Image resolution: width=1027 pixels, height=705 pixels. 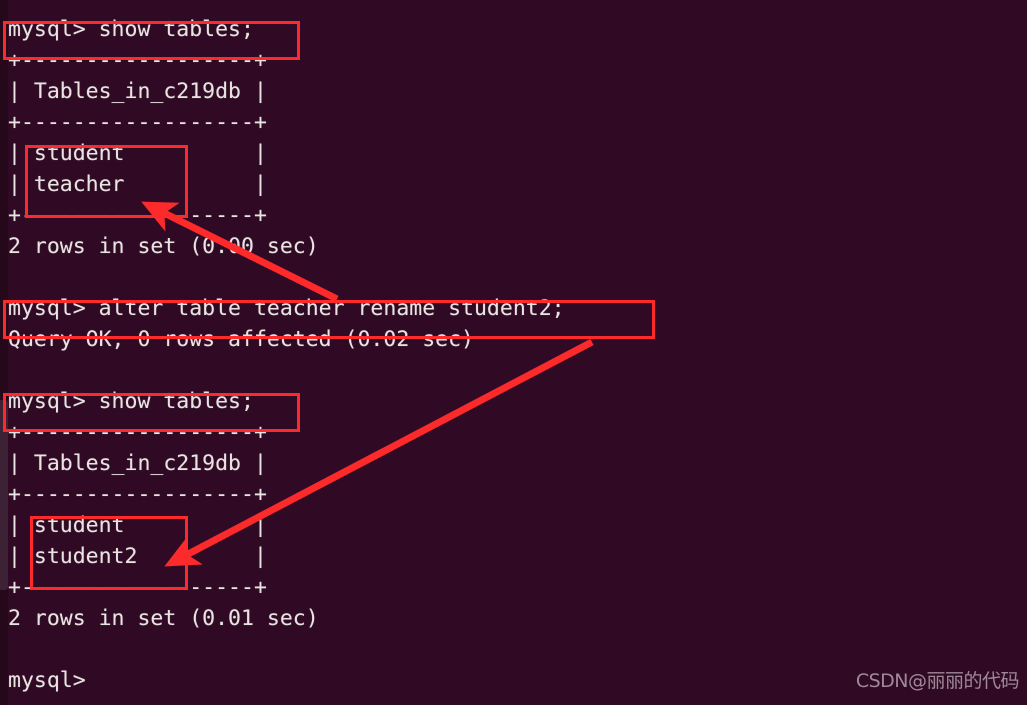 What do you see at coordinates (4, 352) in the screenshot?
I see `window-left-edge` at bounding box center [4, 352].